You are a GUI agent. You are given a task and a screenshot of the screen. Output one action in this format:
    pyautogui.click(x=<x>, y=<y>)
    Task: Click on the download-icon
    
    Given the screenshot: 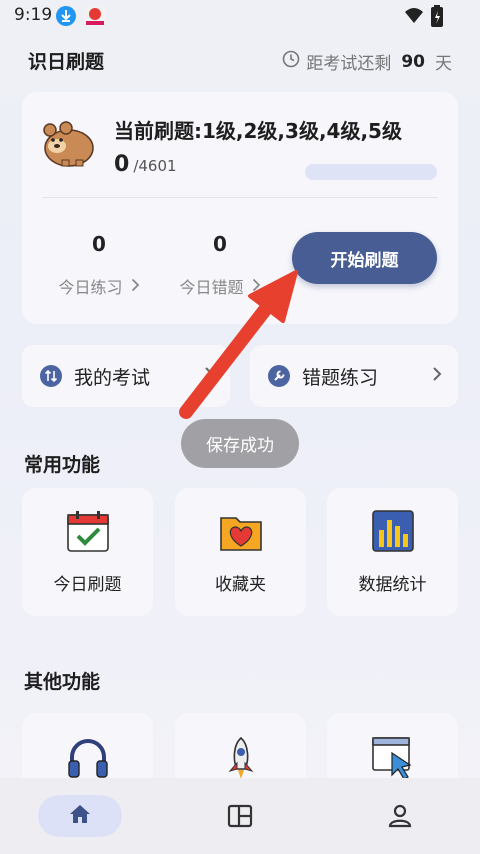 What is the action you would take?
    pyautogui.click(x=66, y=16)
    